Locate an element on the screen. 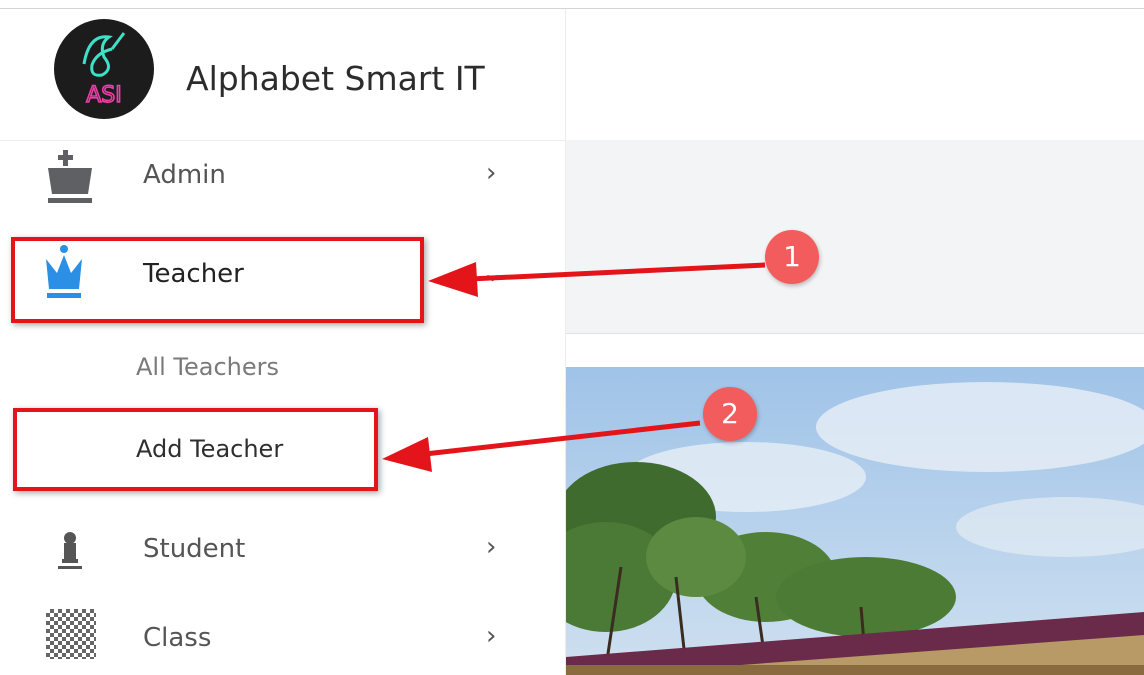 The height and width of the screenshot is (675, 1144). step-badge-2: 2 is located at coordinates (730, 414).